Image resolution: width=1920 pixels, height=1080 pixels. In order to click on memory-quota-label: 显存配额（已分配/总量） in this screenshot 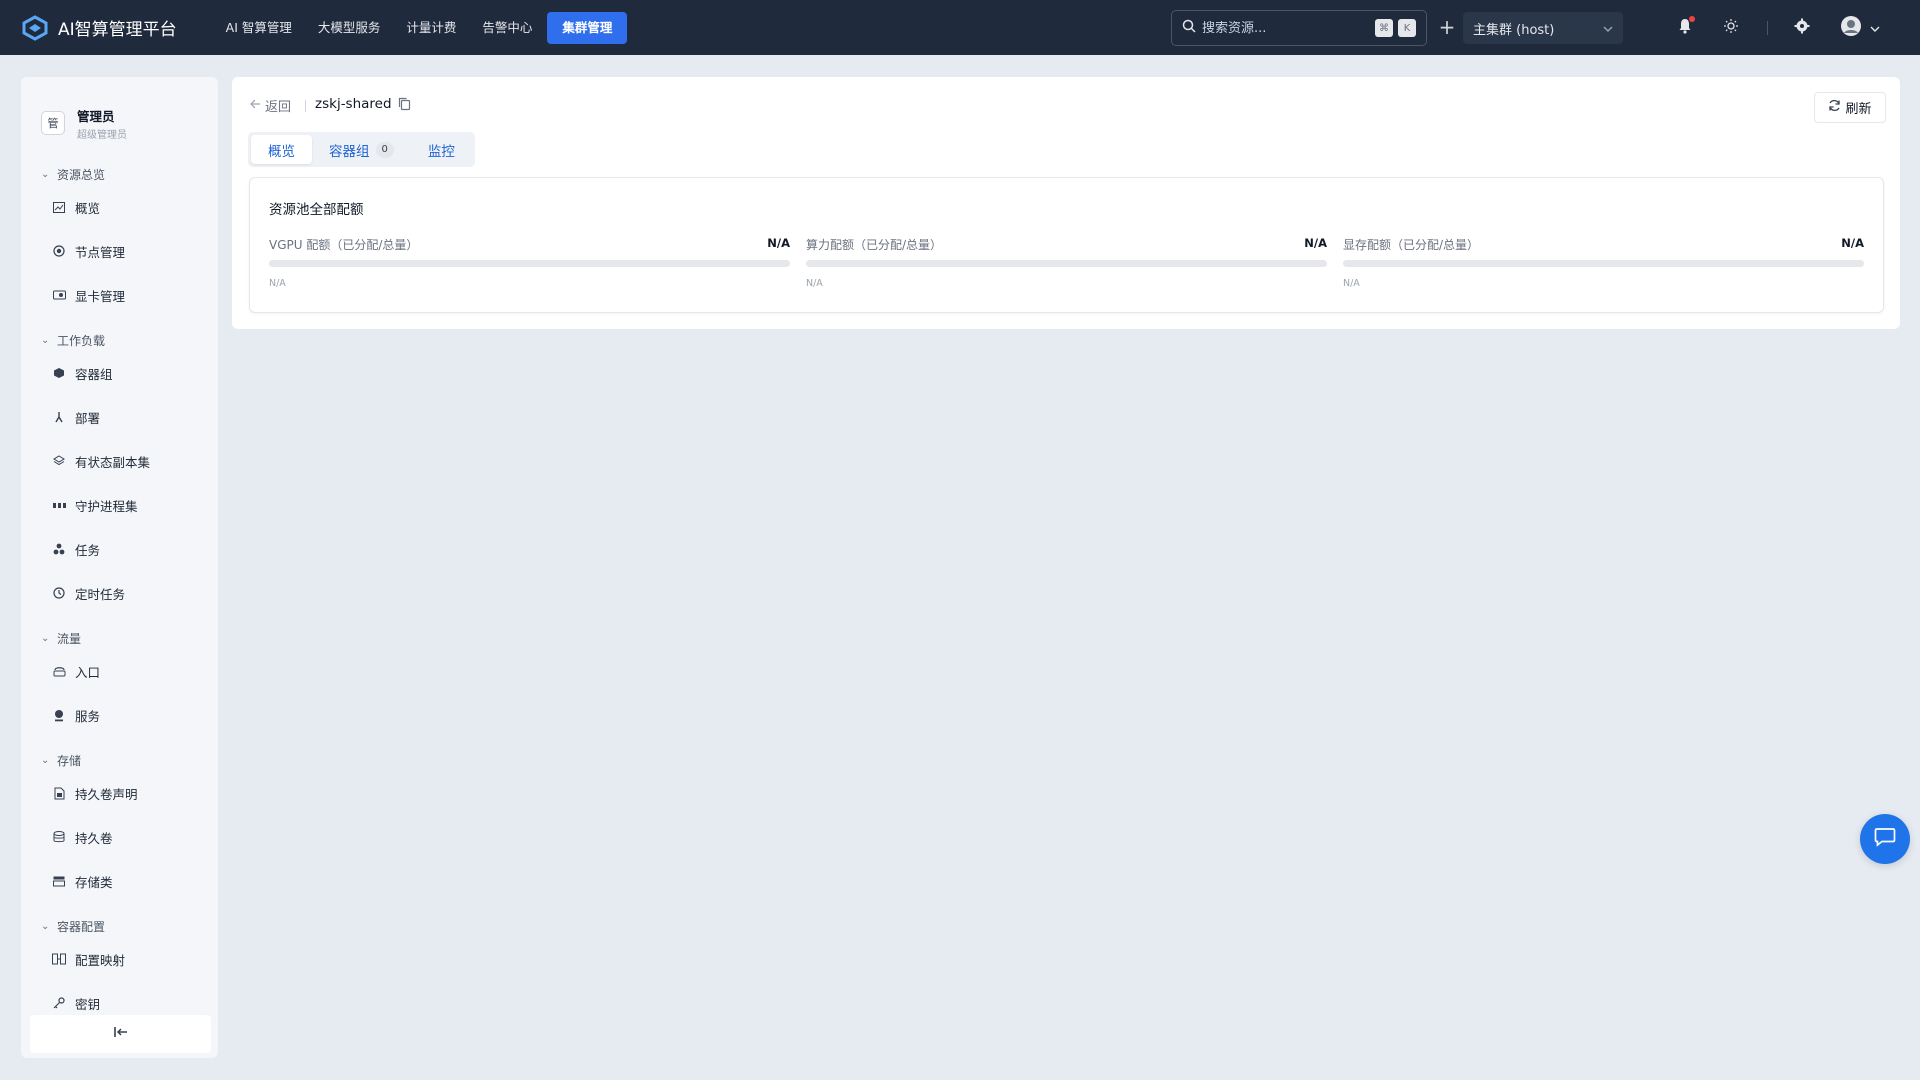, I will do `click(1411, 245)`.